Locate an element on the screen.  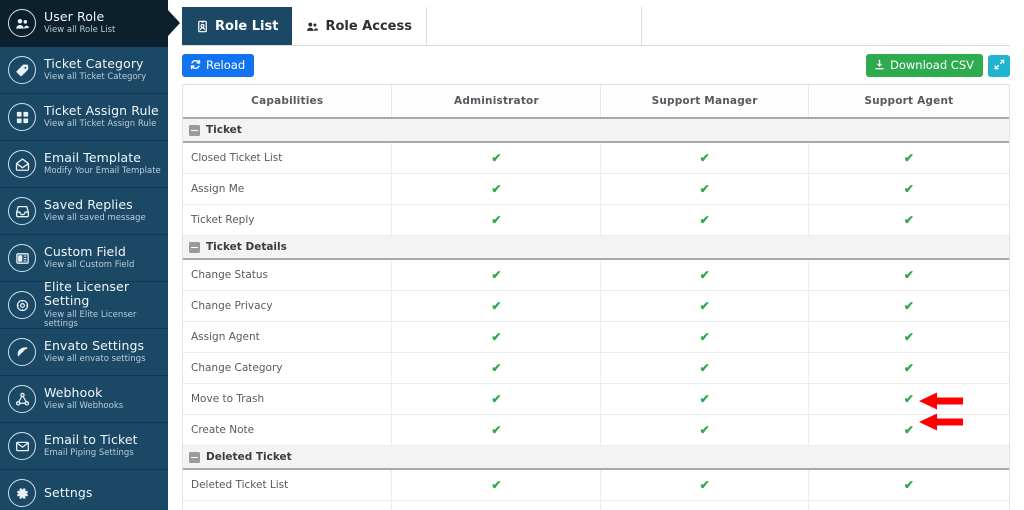
download-csv-button: Download CSV is located at coordinates (924, 65).